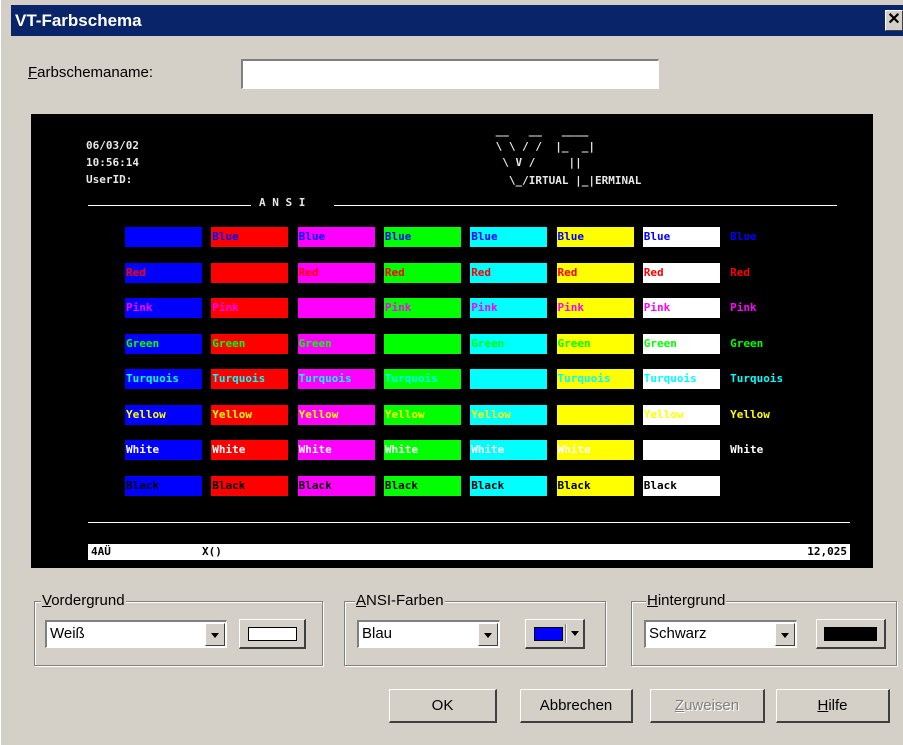  I want to click on foreground-color-button, so click(272, 634).